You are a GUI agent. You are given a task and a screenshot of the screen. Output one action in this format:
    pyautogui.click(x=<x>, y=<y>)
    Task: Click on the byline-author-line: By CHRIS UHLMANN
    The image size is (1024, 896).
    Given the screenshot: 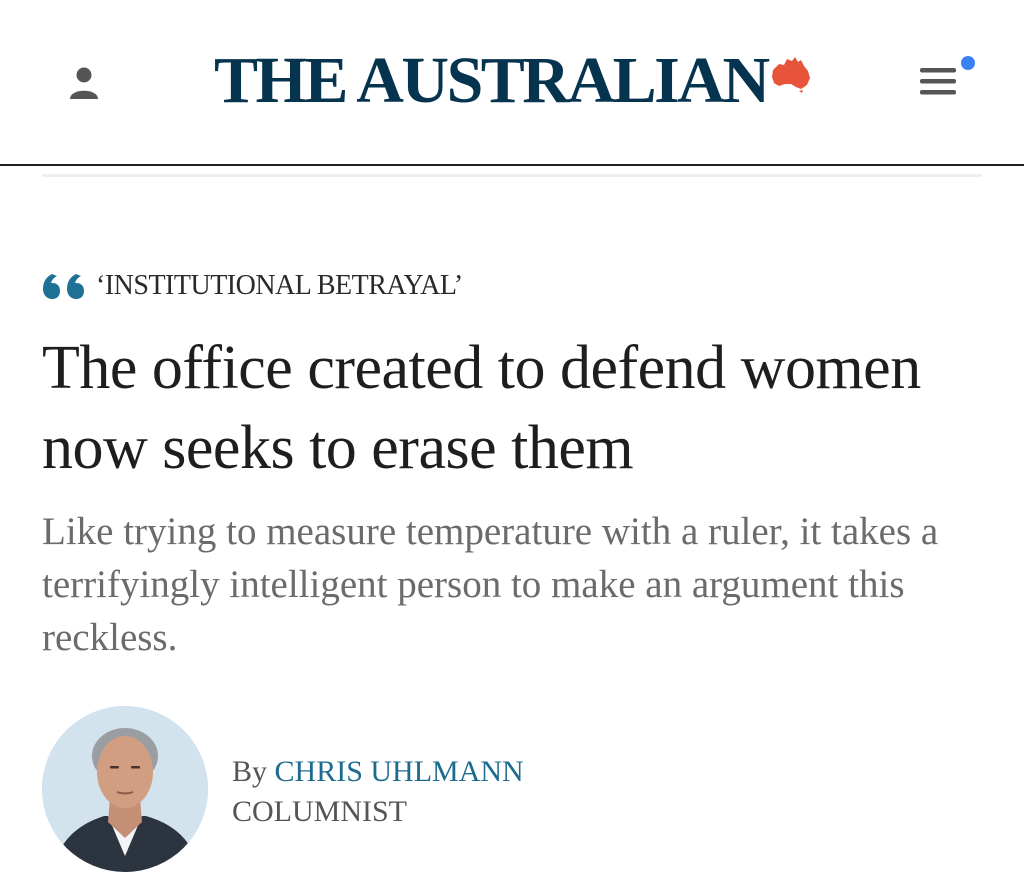 What is the action you would take?
    pyautogui.click(x=378, y=772)
    